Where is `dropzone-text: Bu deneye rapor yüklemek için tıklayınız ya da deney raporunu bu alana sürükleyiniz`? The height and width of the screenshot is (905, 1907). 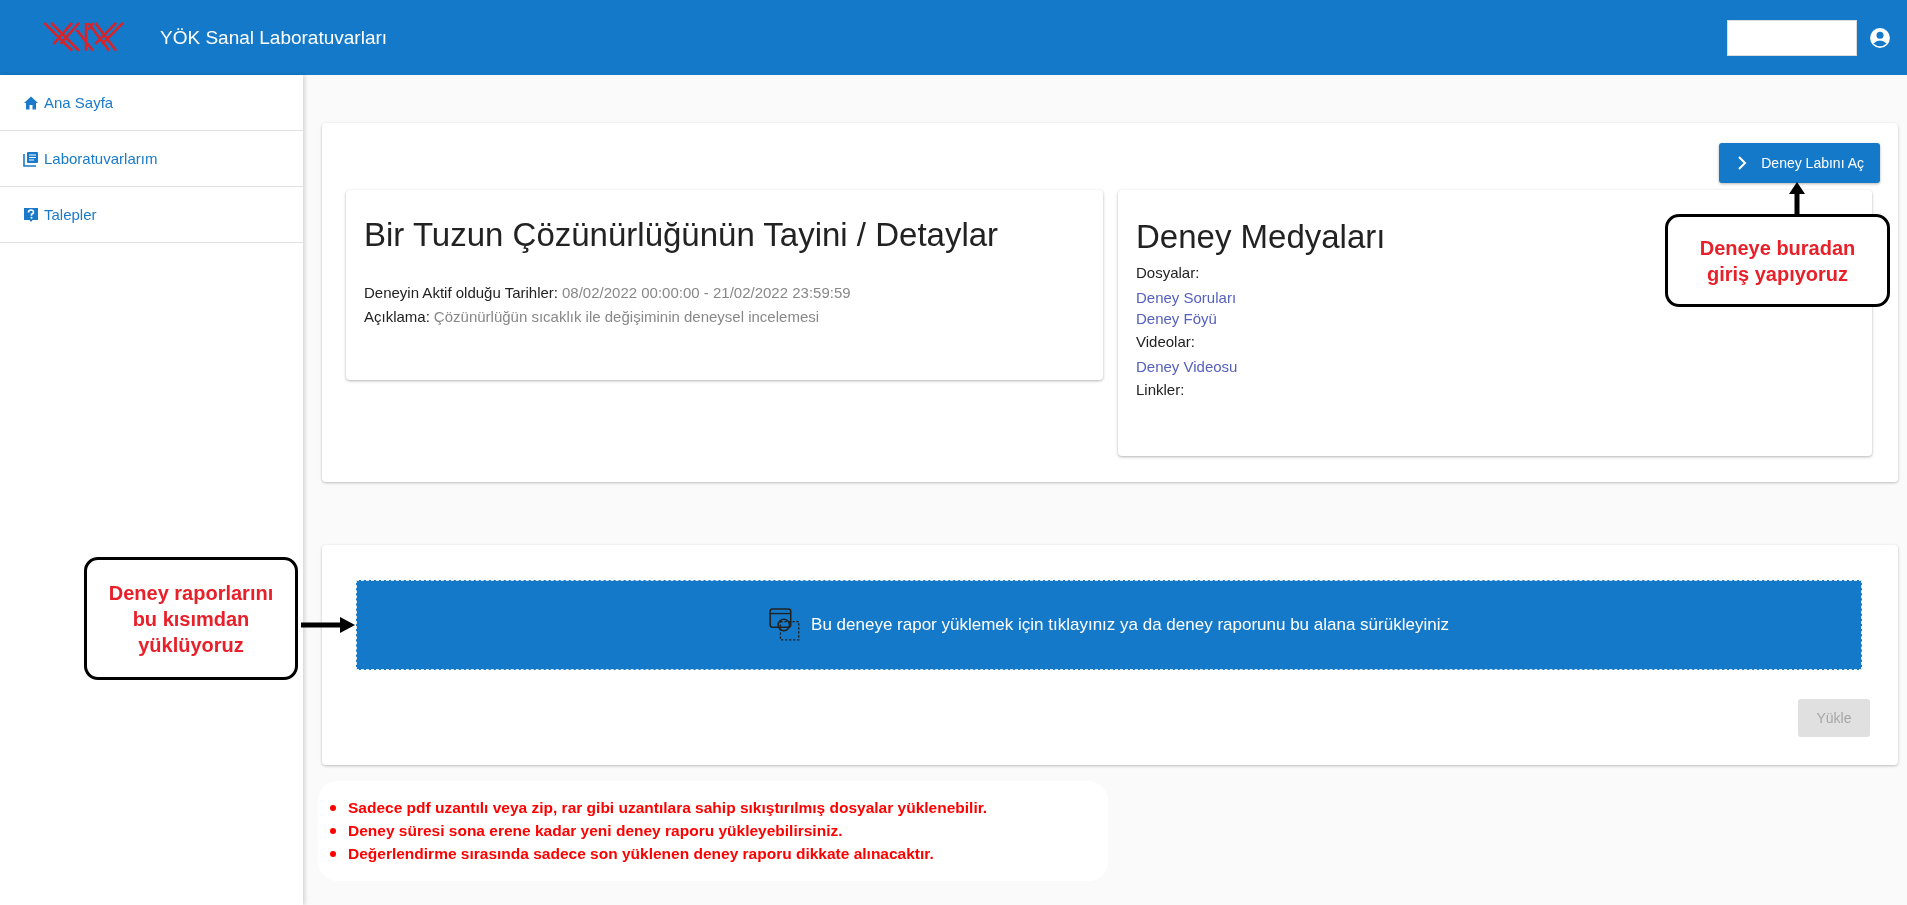 dropzone-text: Bu deneye rapor yüklemek için tıklayınız ya da deney raporunu bu alana sürükleyiniz is located at coordinates (1130, 625).